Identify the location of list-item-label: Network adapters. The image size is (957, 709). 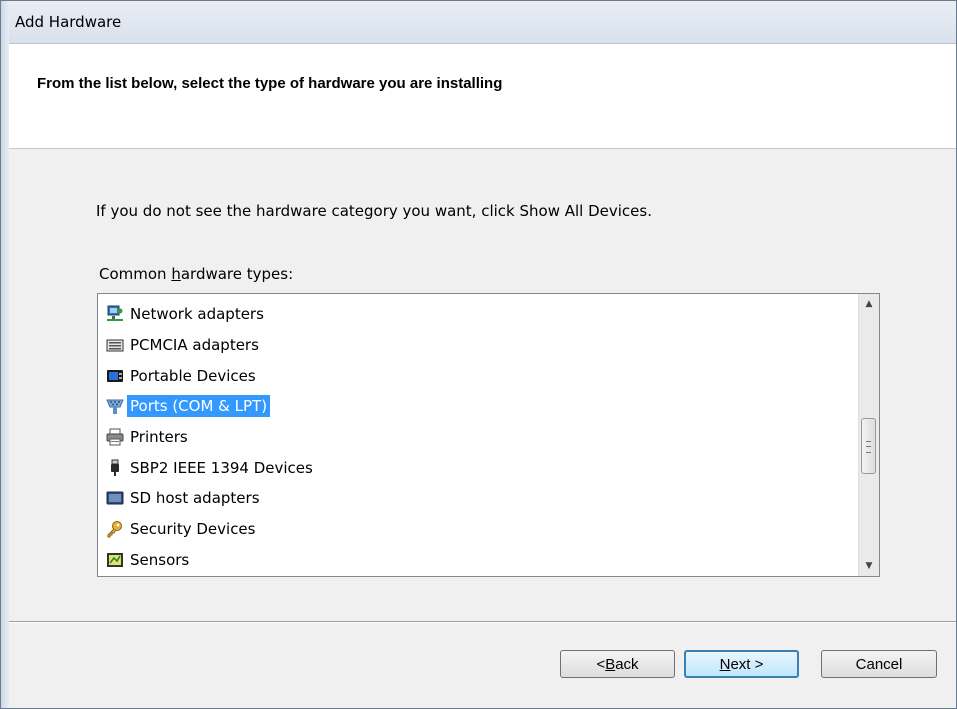
(197, 314).